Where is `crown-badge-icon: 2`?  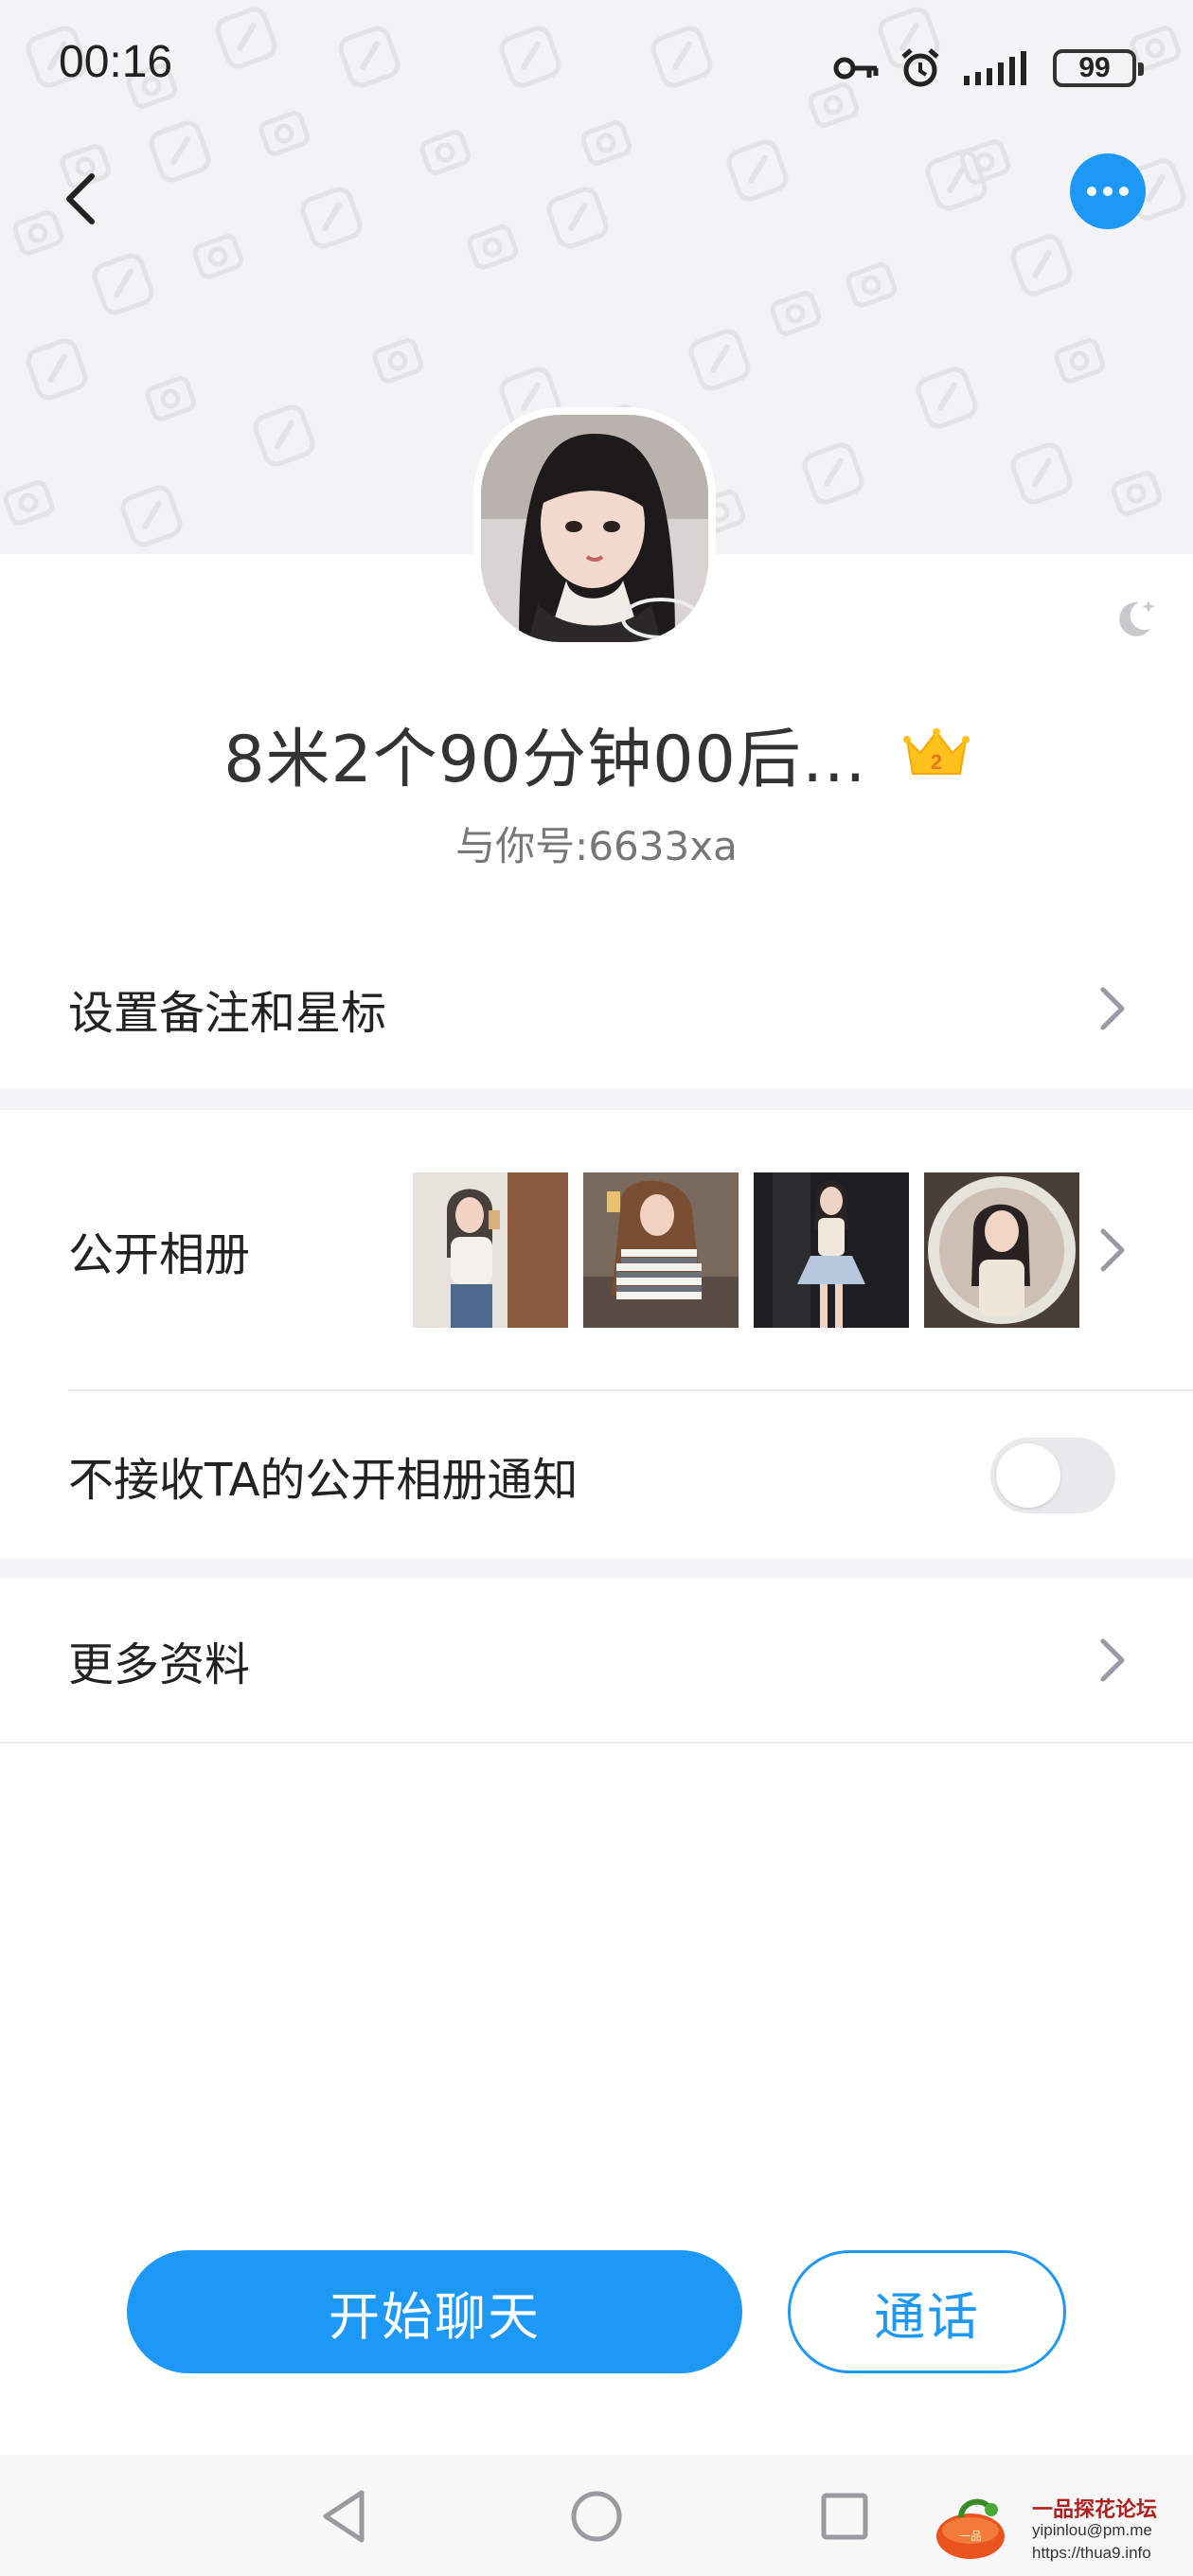 crown-badge-icon: 2 is located at coordinates (936, 752).